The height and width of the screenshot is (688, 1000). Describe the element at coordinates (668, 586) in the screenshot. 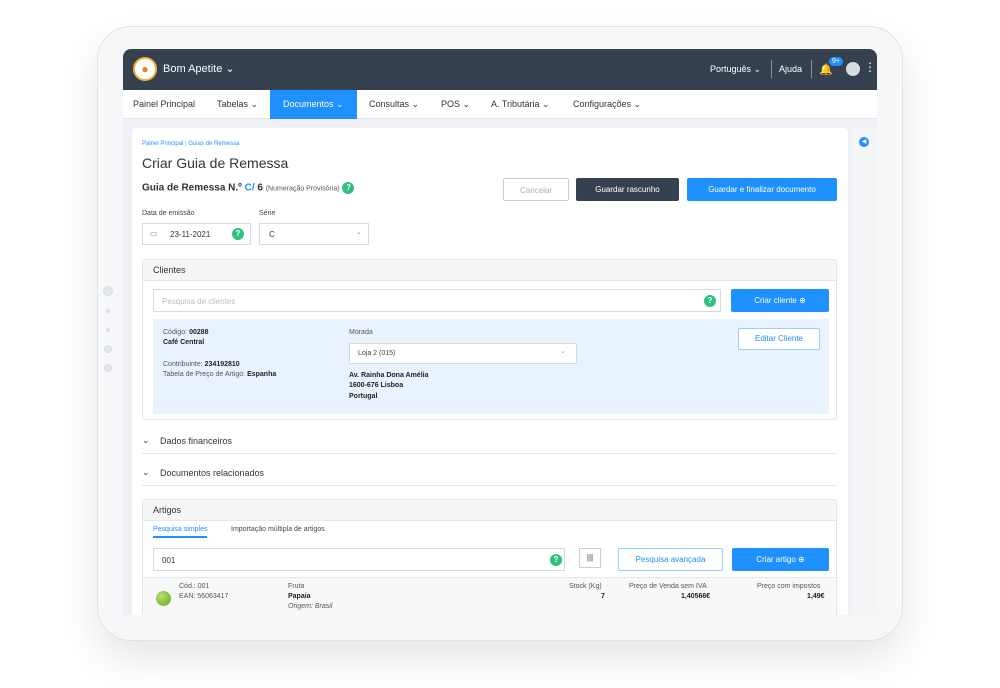

I see `price-label: Preço de Venda sem IVA` at that location.